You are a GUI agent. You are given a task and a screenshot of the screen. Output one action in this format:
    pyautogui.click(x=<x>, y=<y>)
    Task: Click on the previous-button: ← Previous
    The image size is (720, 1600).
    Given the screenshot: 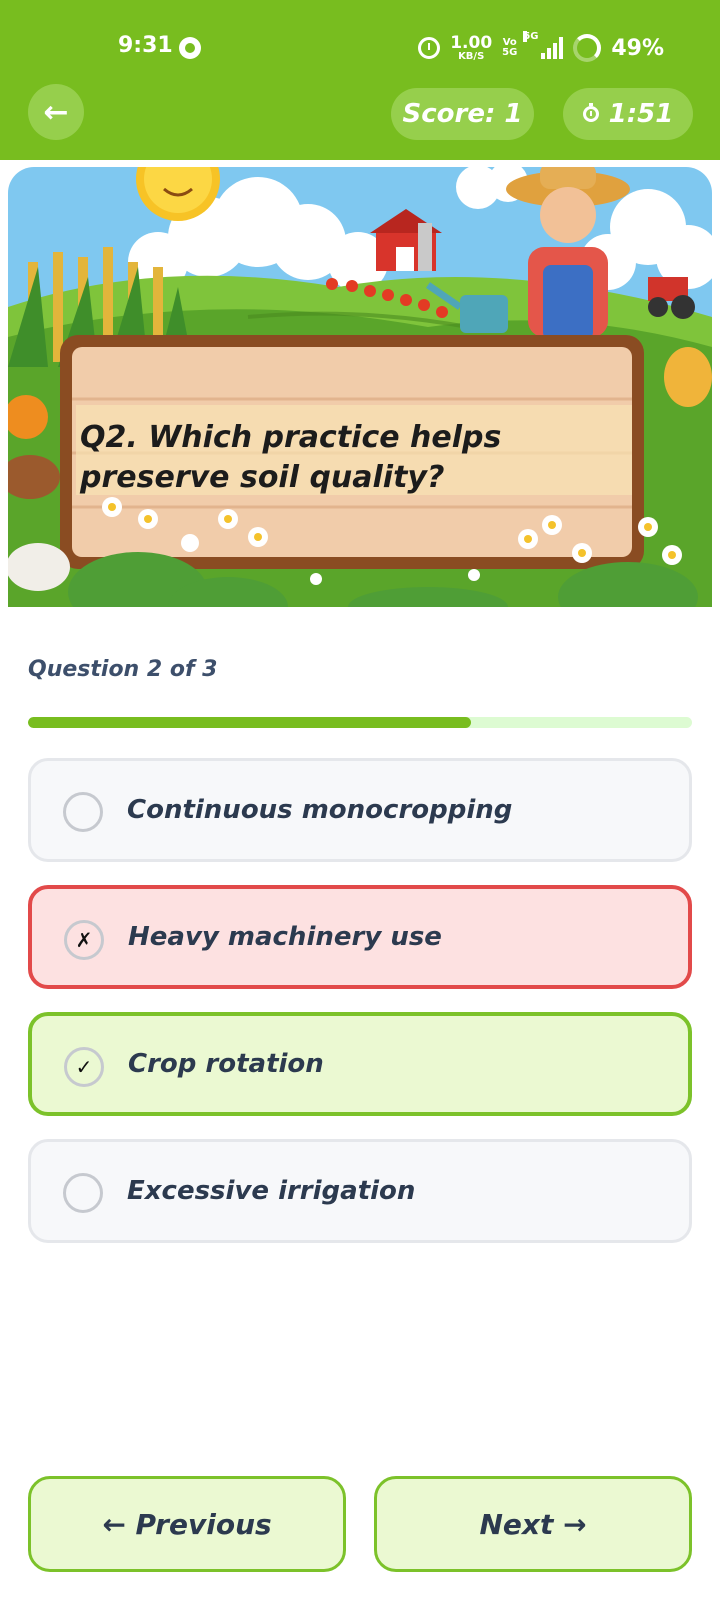 What is the action you would take?
    pyautogui.click(x=187, y=1524)
    